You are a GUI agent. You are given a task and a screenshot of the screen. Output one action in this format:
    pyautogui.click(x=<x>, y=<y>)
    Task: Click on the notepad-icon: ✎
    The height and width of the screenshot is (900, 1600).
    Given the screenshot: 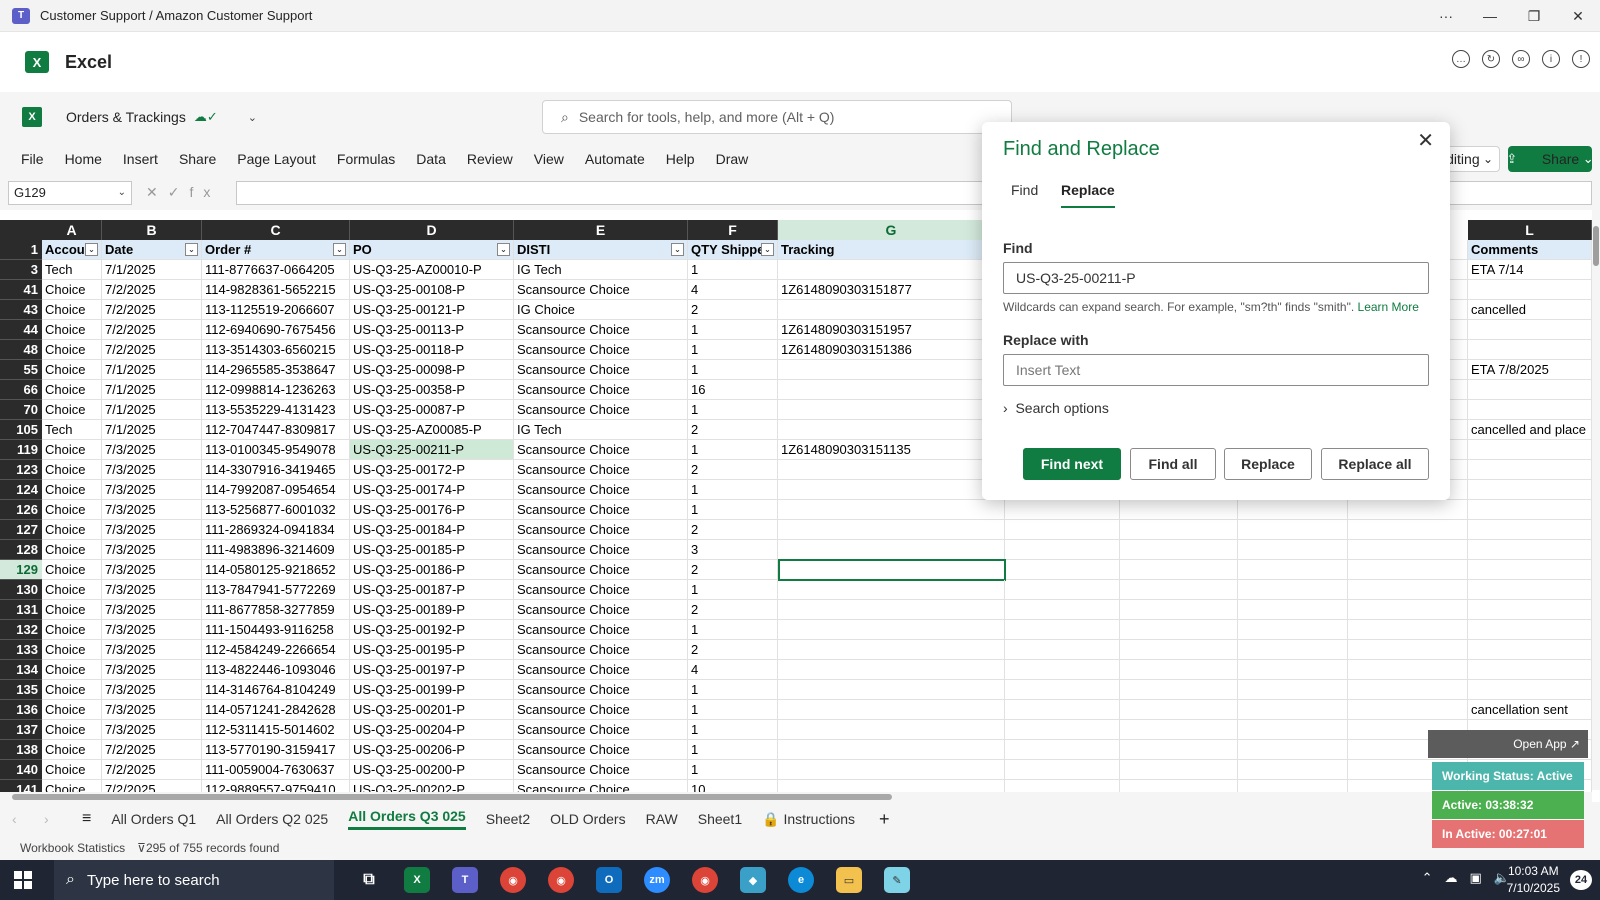 What is the action you would take?
    pyautogui.click(x=897, y=880)
    